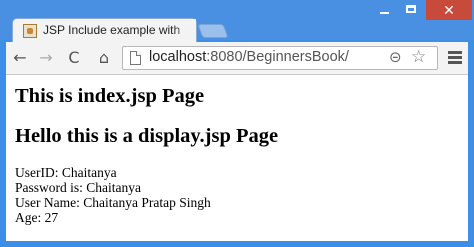 Image resolution: width=474 pixels, height=247 pixels. What do you see at coordinates (46, 58) in the screenshot?
I see `forward-arrow-icon: →` at bounding box center [46, 58].